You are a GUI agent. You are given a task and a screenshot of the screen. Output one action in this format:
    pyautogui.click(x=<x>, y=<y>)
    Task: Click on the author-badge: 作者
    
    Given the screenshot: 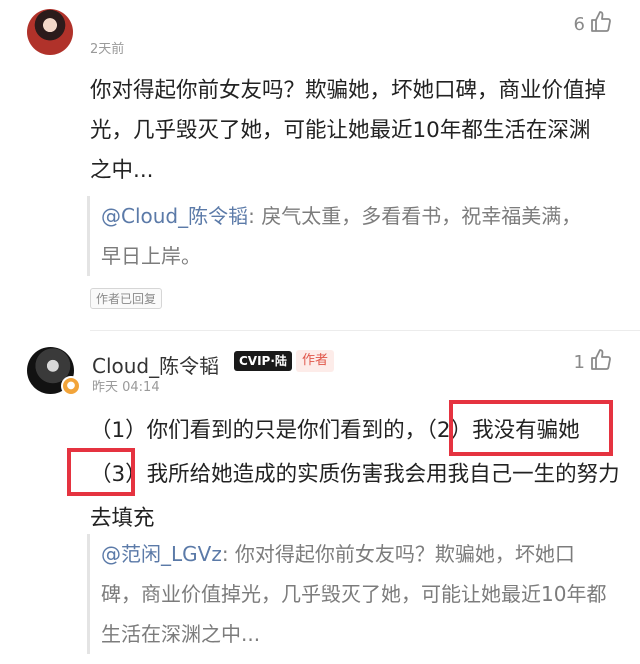 What is the action you would take?
    pyautogui.click(x=315, y=361)
    